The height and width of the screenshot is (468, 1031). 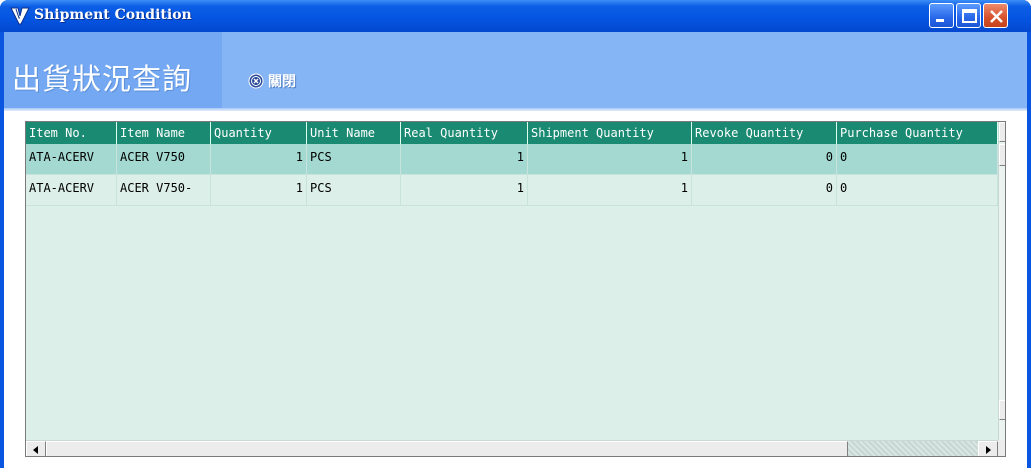 I want to click on scroll-track-hatch, so click(x=913, y=448).